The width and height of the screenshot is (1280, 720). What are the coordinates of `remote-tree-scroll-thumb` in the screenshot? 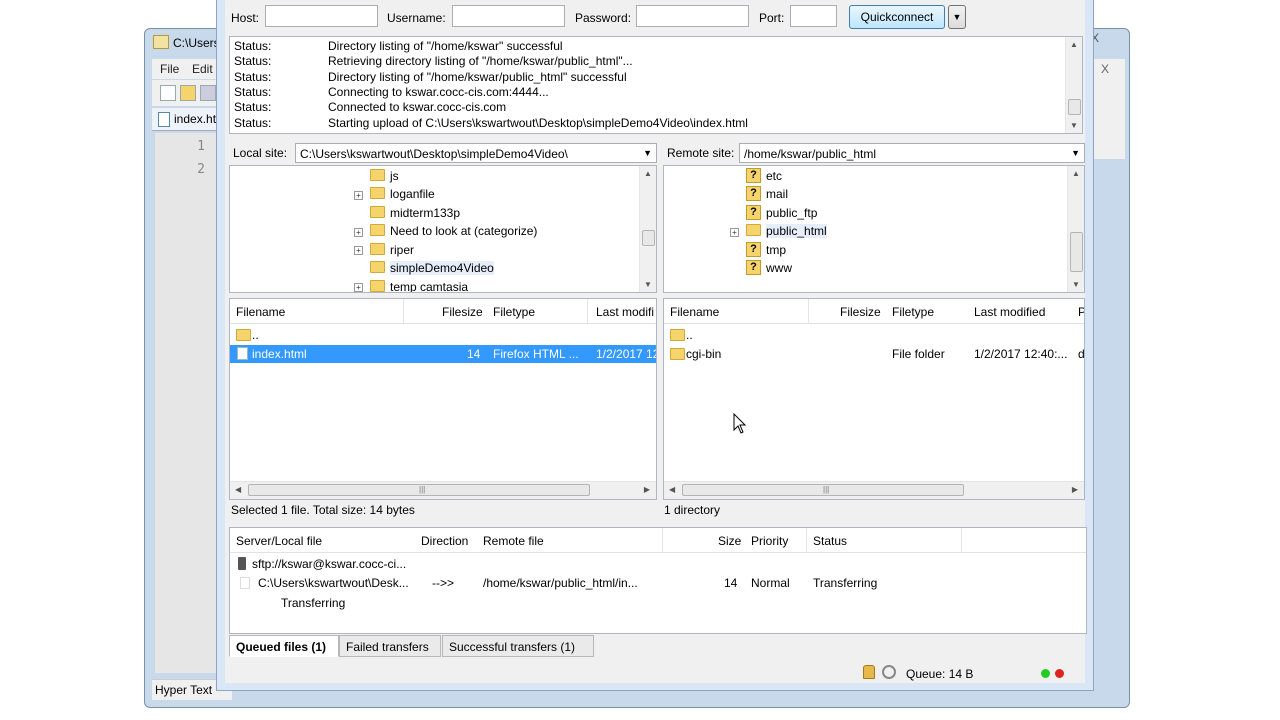 It's located at (1076, 252).